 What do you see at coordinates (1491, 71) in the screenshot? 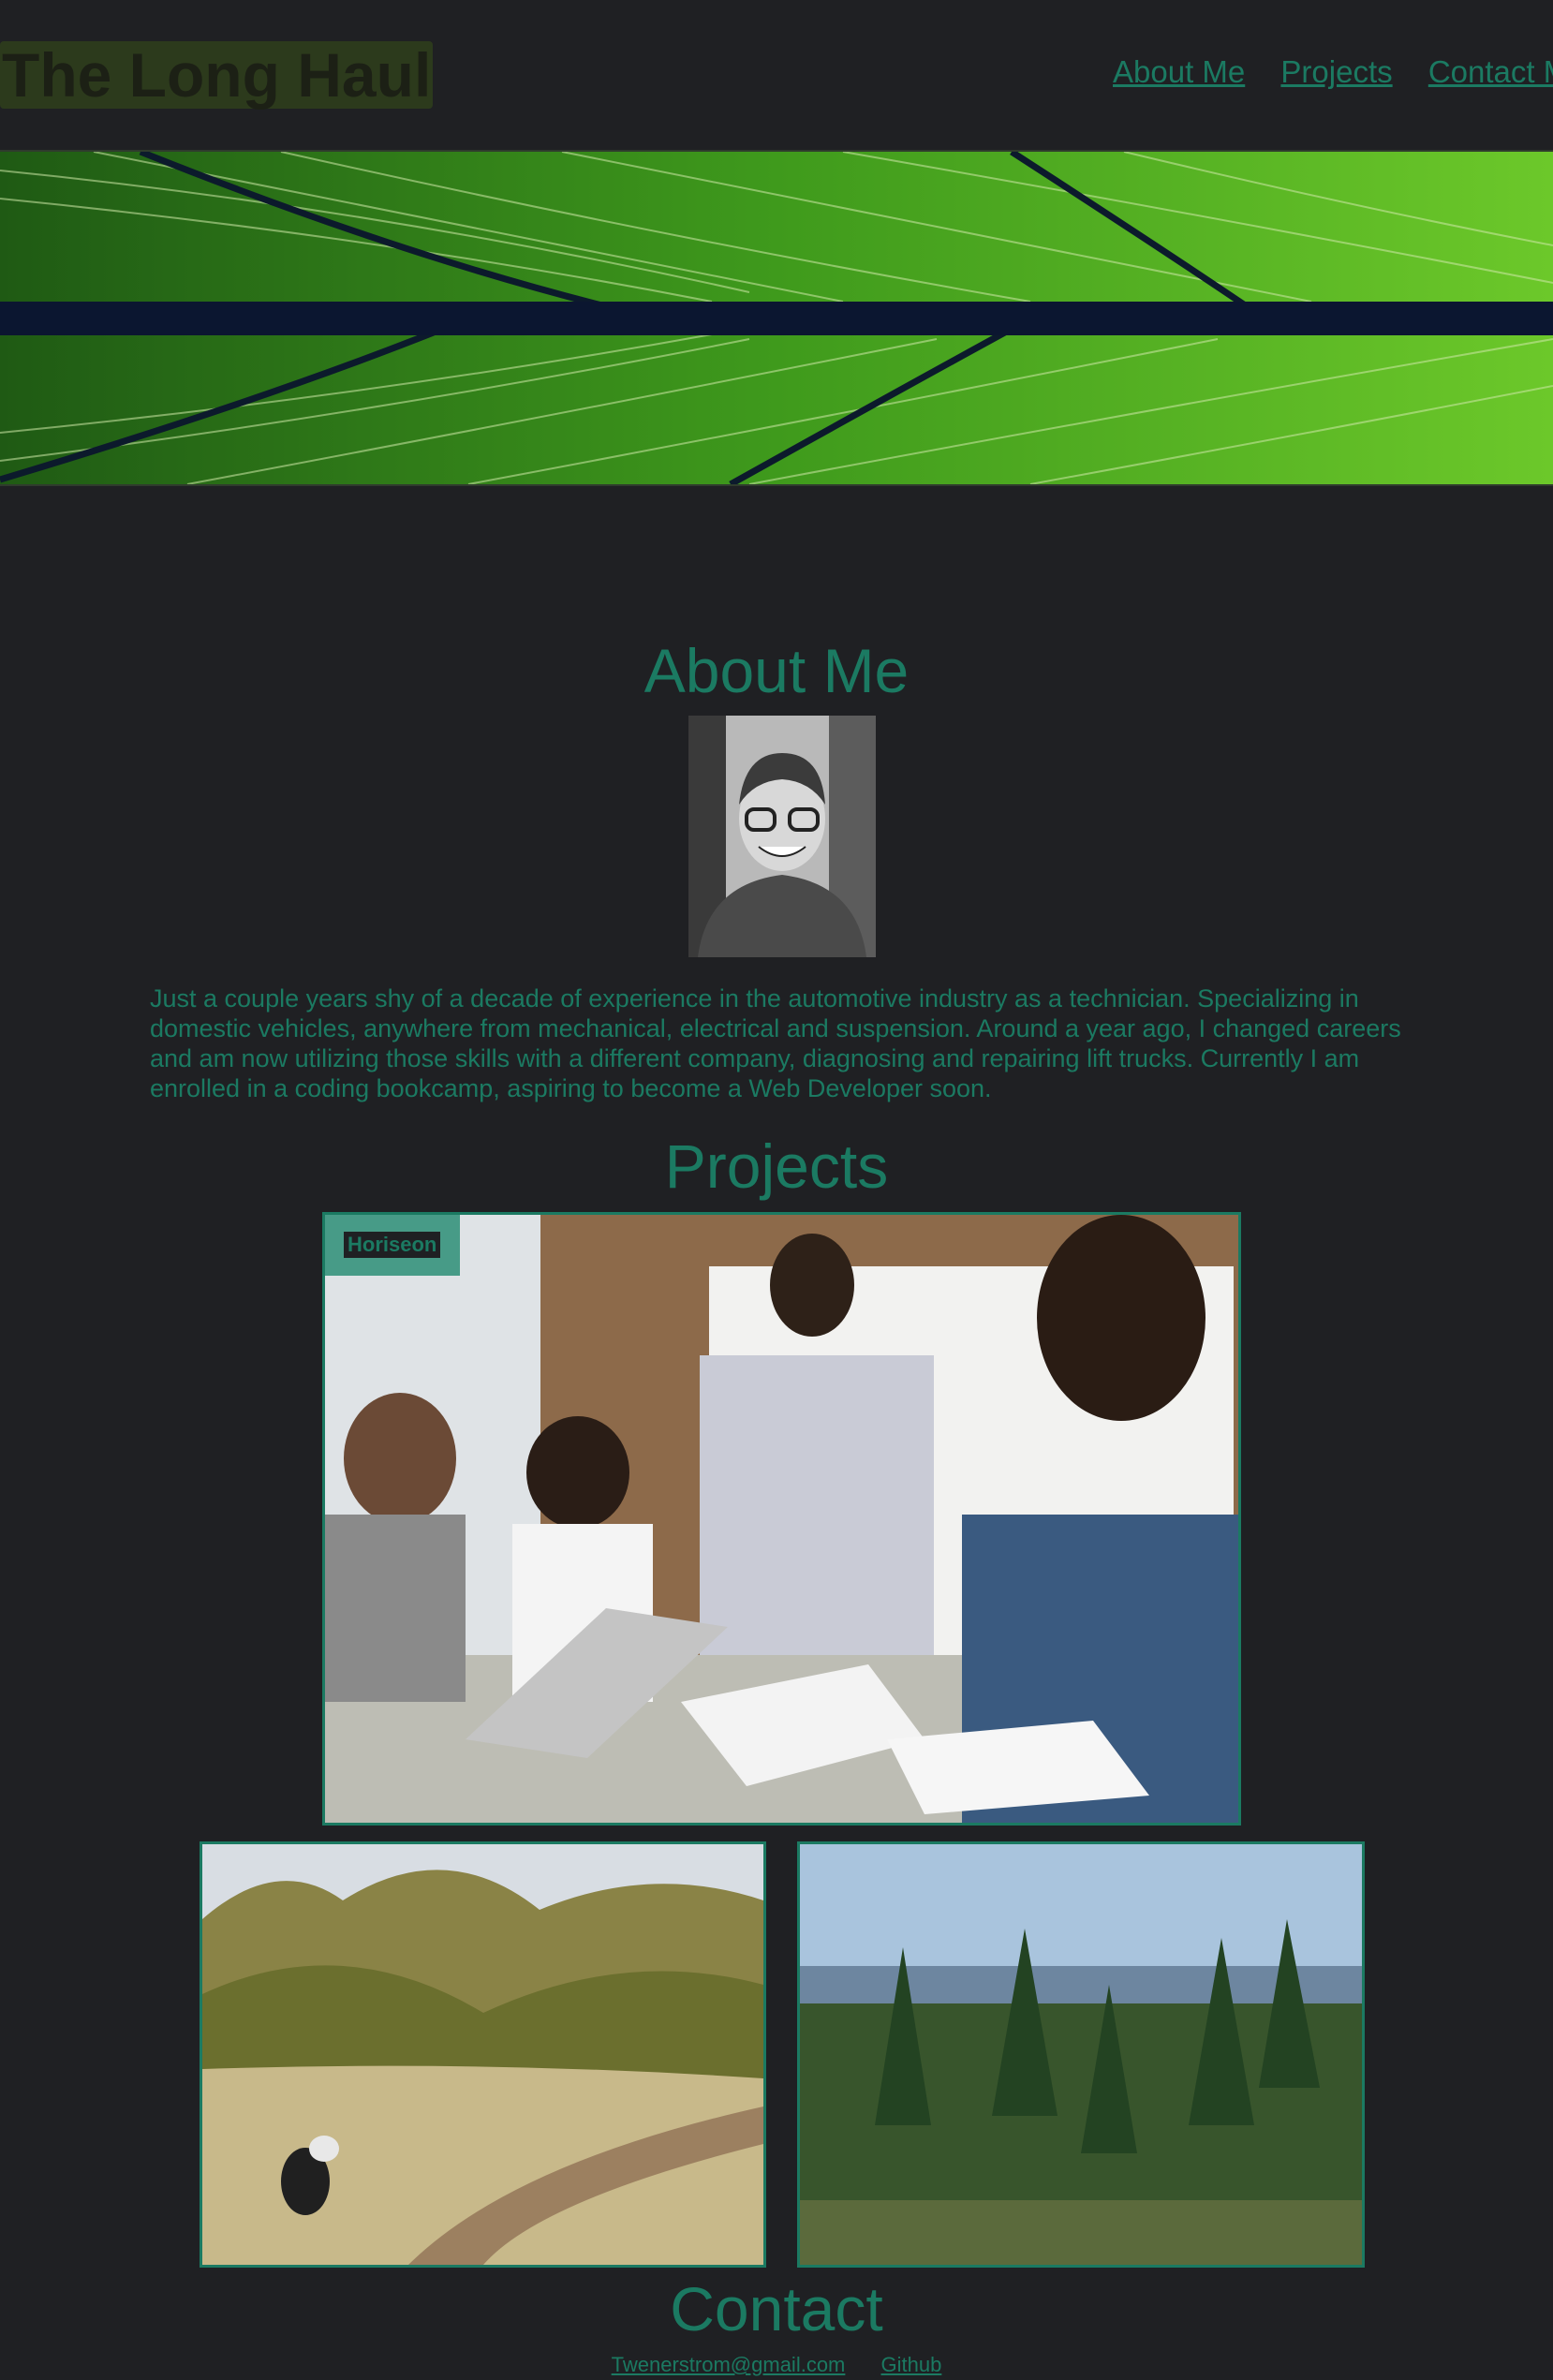
I see `nav-contact-me-link: Contact Me` at bounding box center [1491, 71].